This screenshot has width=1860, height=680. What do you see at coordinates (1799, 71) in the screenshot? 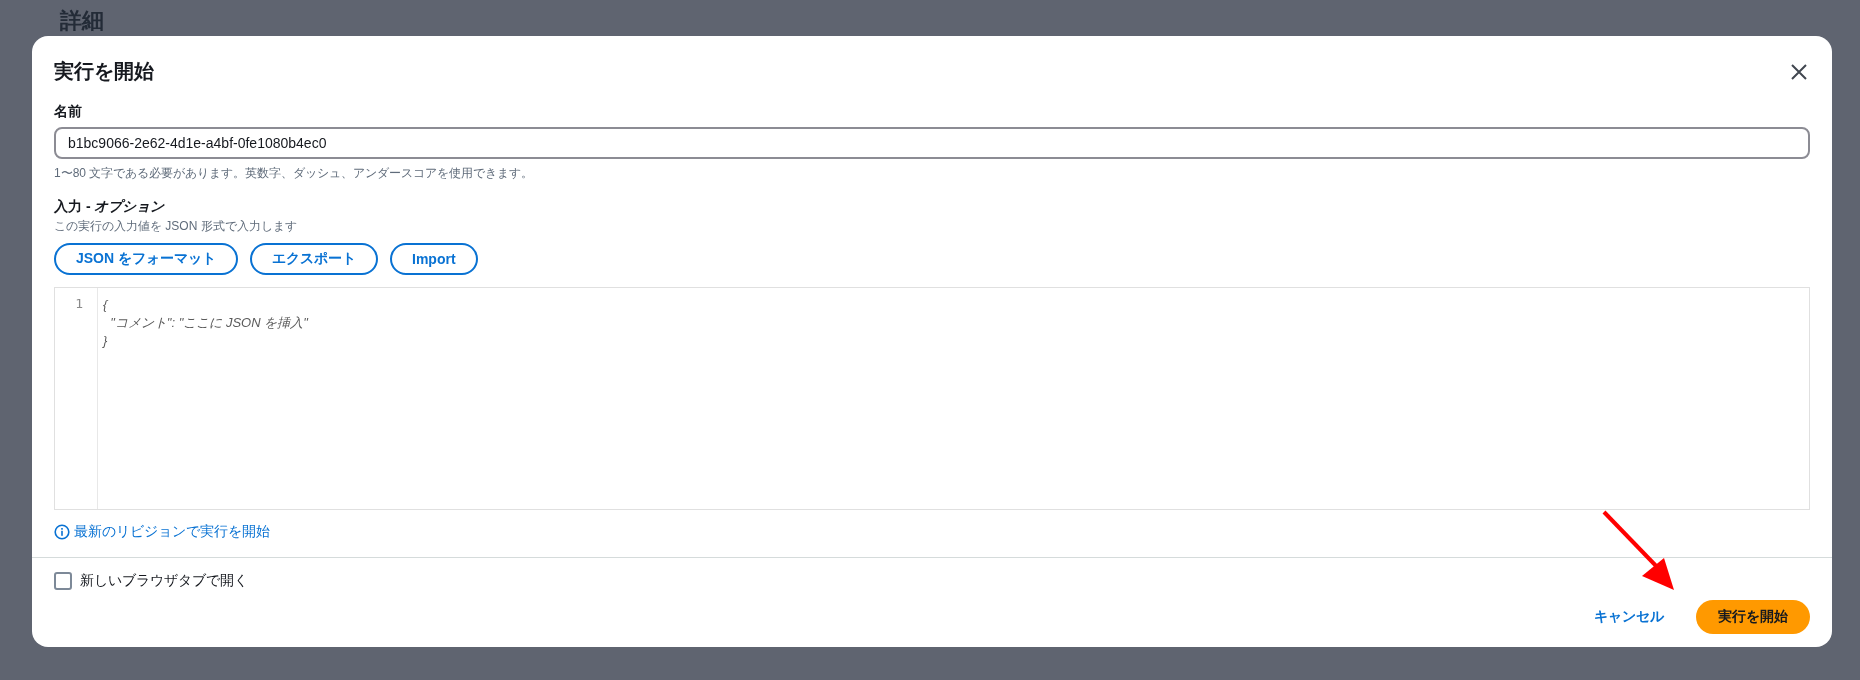
I see `close-icon` at bounding box center [1799, 71].